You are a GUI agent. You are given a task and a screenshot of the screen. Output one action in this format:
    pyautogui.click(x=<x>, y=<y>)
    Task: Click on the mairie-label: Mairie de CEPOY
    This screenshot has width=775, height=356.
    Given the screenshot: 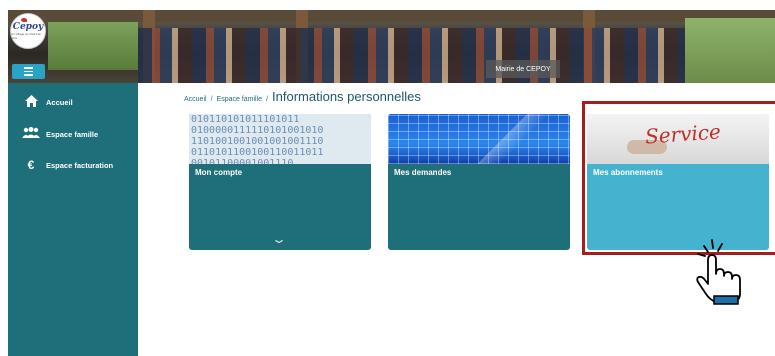 What is the action you would take?
    pyautogui.click(x=523, y=69)
    